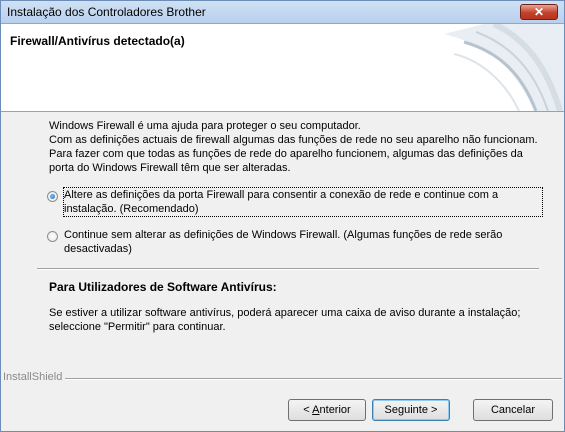  Describe the element at coordinates (282, 12) in the screenshot. I see `title-bar: Instalação dos Controladores Brother ✕` at that location.